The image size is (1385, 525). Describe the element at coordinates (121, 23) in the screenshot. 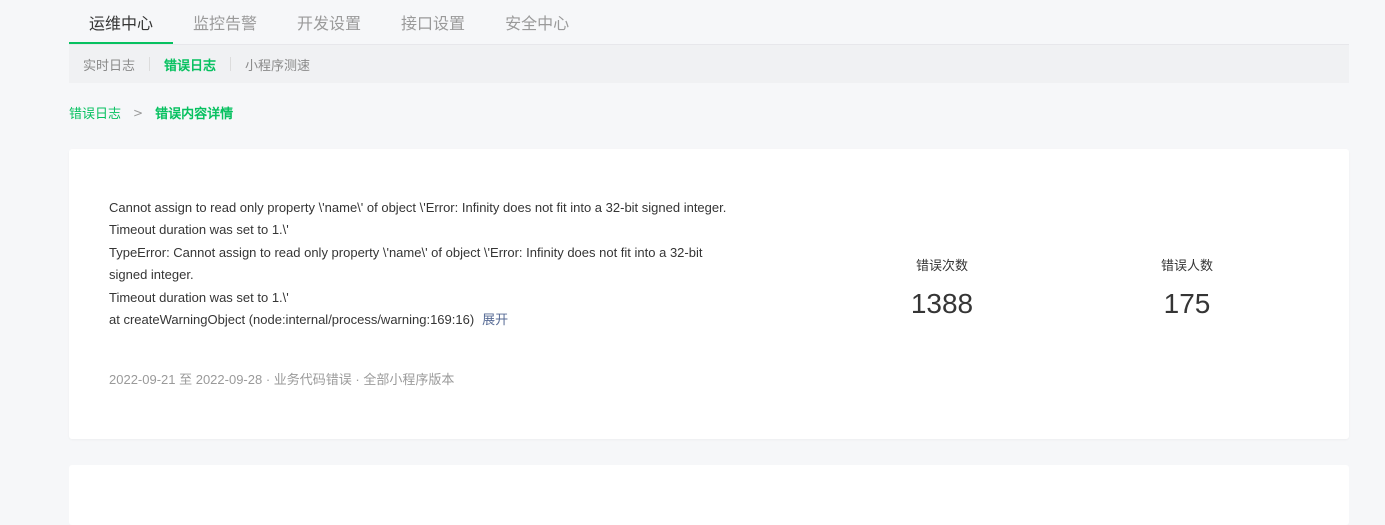

I see `tab-ops-center: 运维中心` at that location.